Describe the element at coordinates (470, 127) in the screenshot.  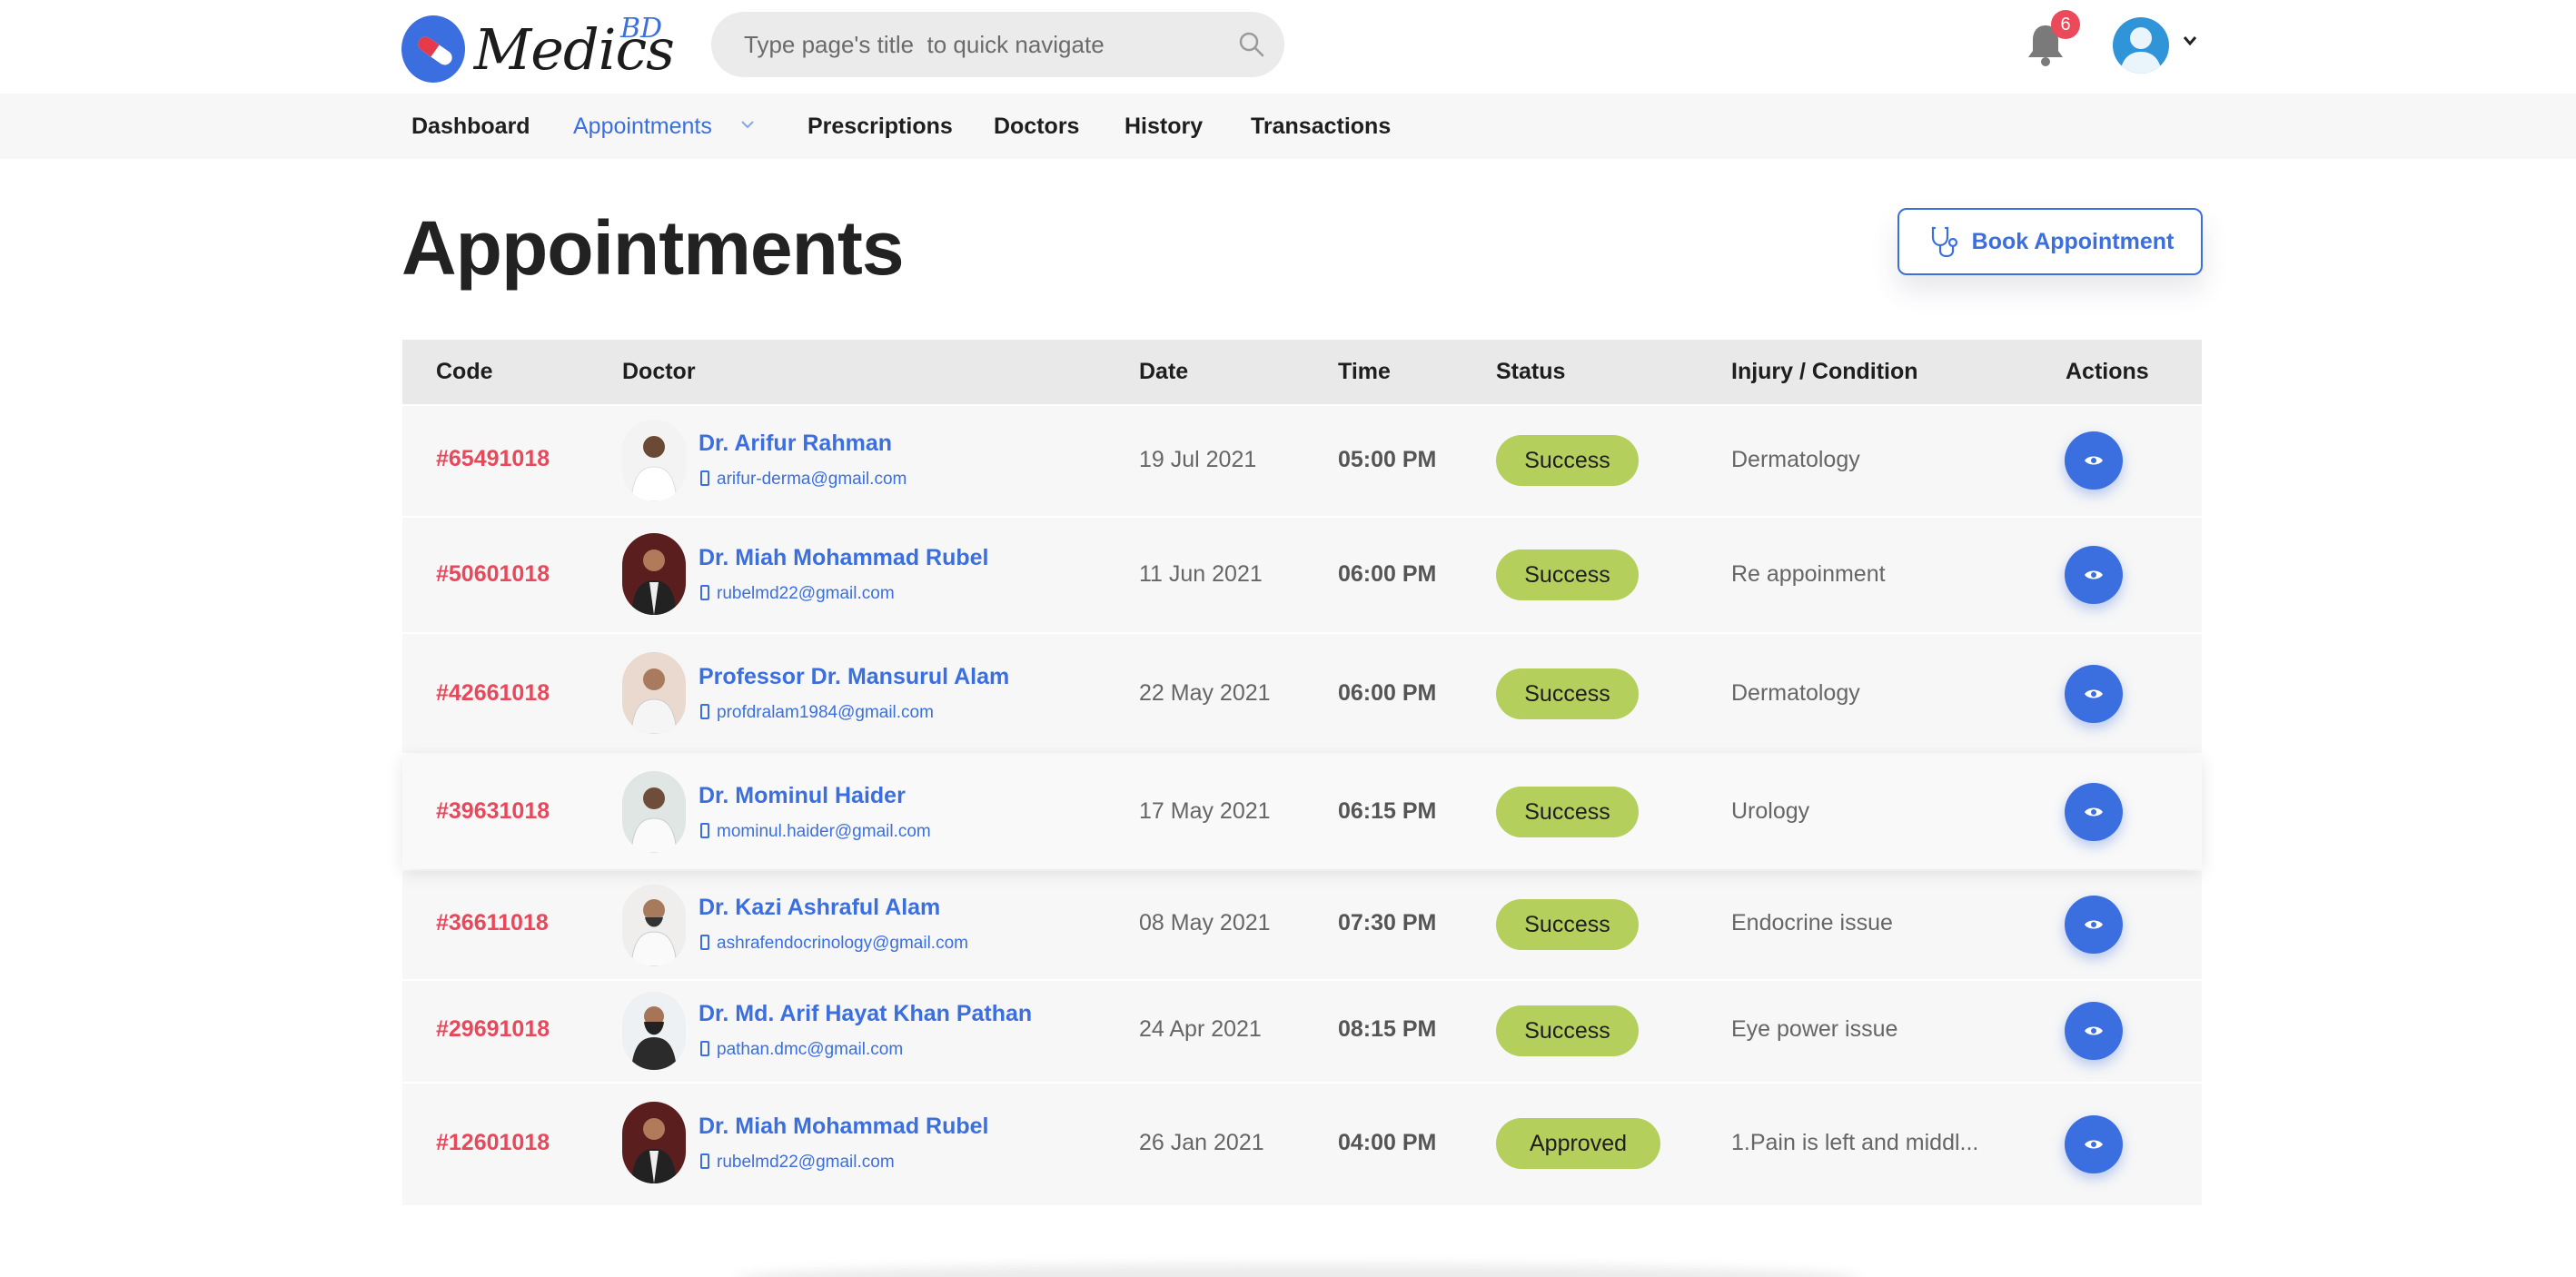
I see `nav-item-dashboard: Dashboard` at that location.